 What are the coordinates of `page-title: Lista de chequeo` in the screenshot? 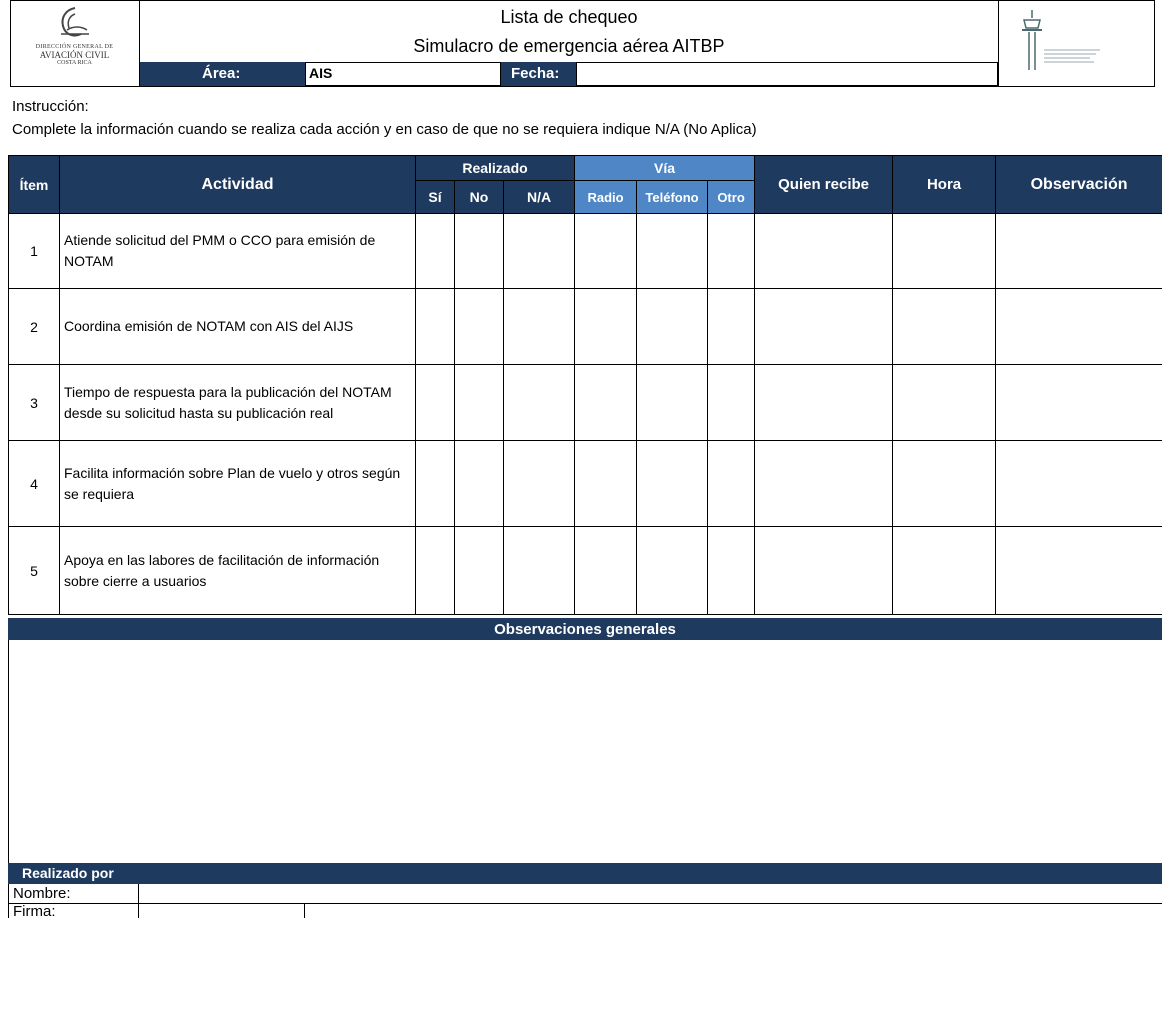 It's located at (569, 16).